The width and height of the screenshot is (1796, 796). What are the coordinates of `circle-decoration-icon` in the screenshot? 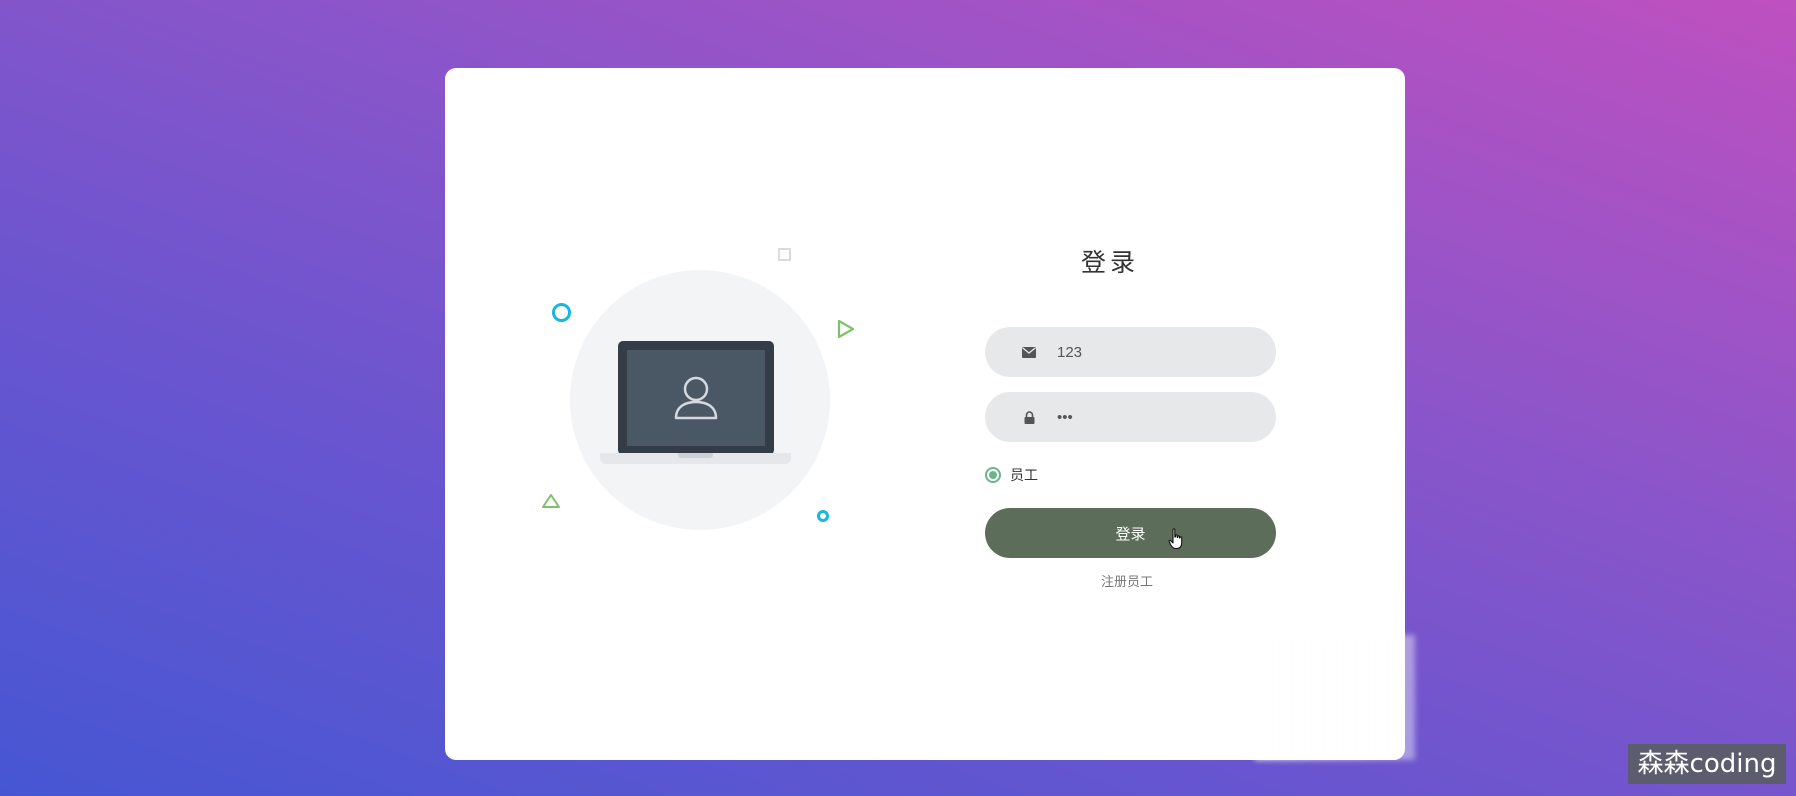 It's located at (561, 312).